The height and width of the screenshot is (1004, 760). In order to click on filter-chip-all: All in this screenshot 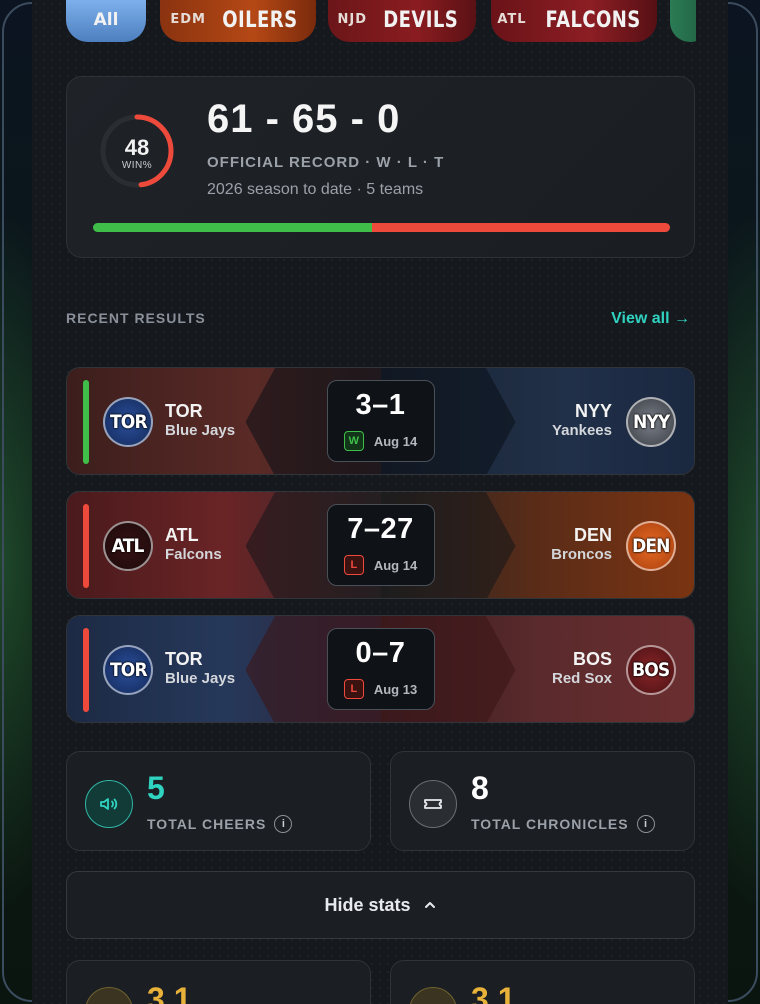, I will do `click(106, 21)`.